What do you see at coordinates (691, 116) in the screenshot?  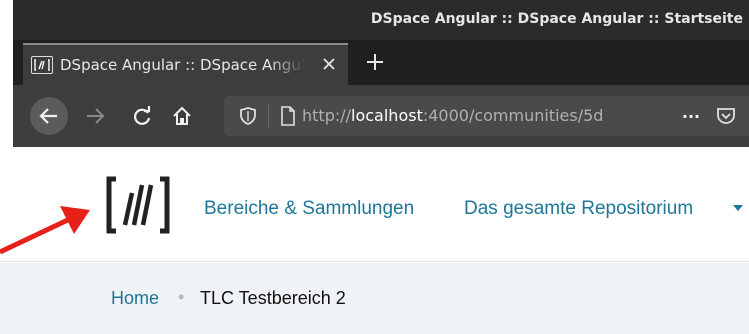 I see `more-icon: ···` at bounding box center [691, 116].